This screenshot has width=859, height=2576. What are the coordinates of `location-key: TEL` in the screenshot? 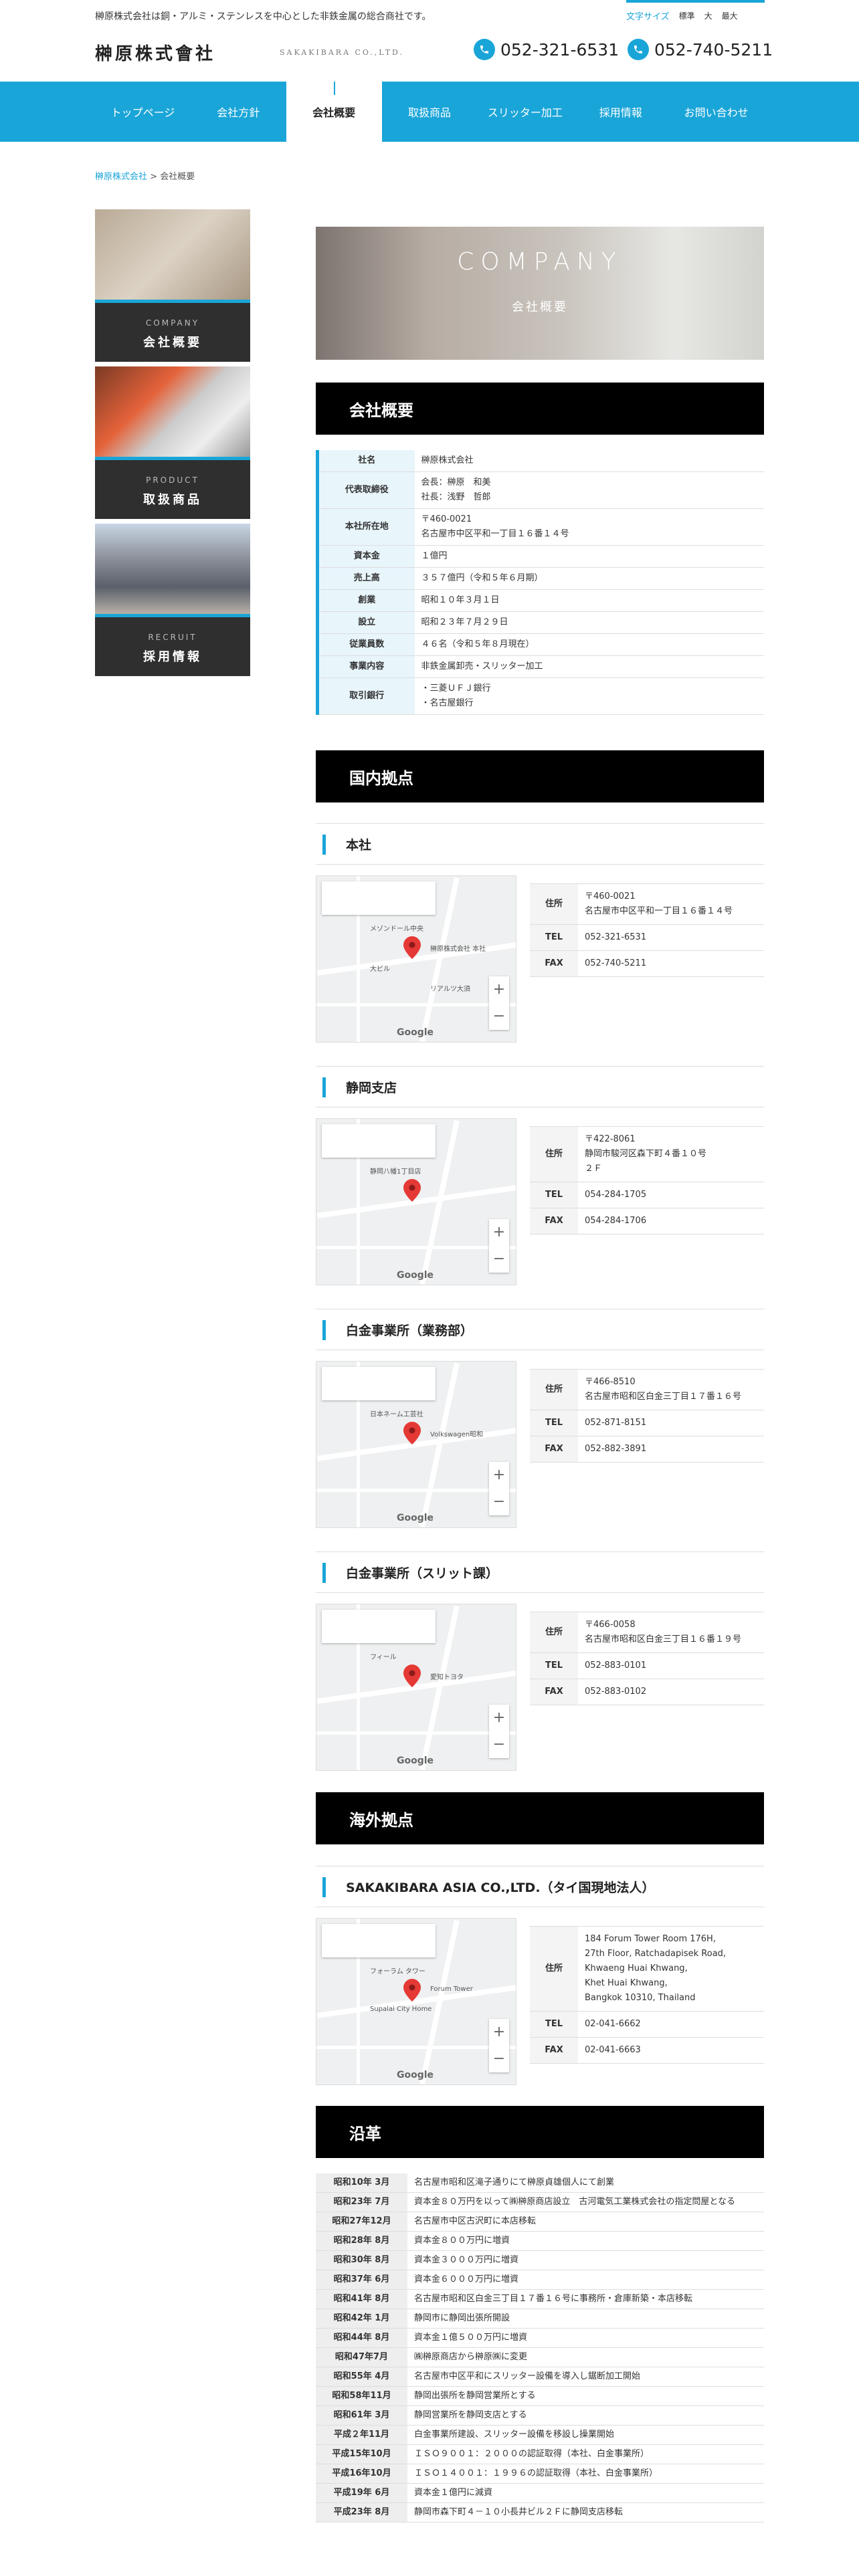 It's located at (554, 1195).